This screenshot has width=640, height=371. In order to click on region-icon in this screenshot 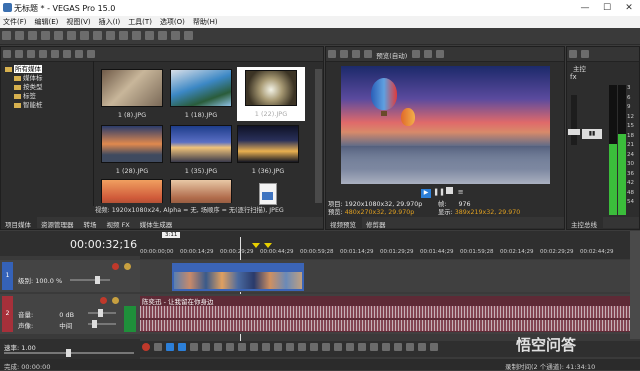, I will do `click(350, 347)`.